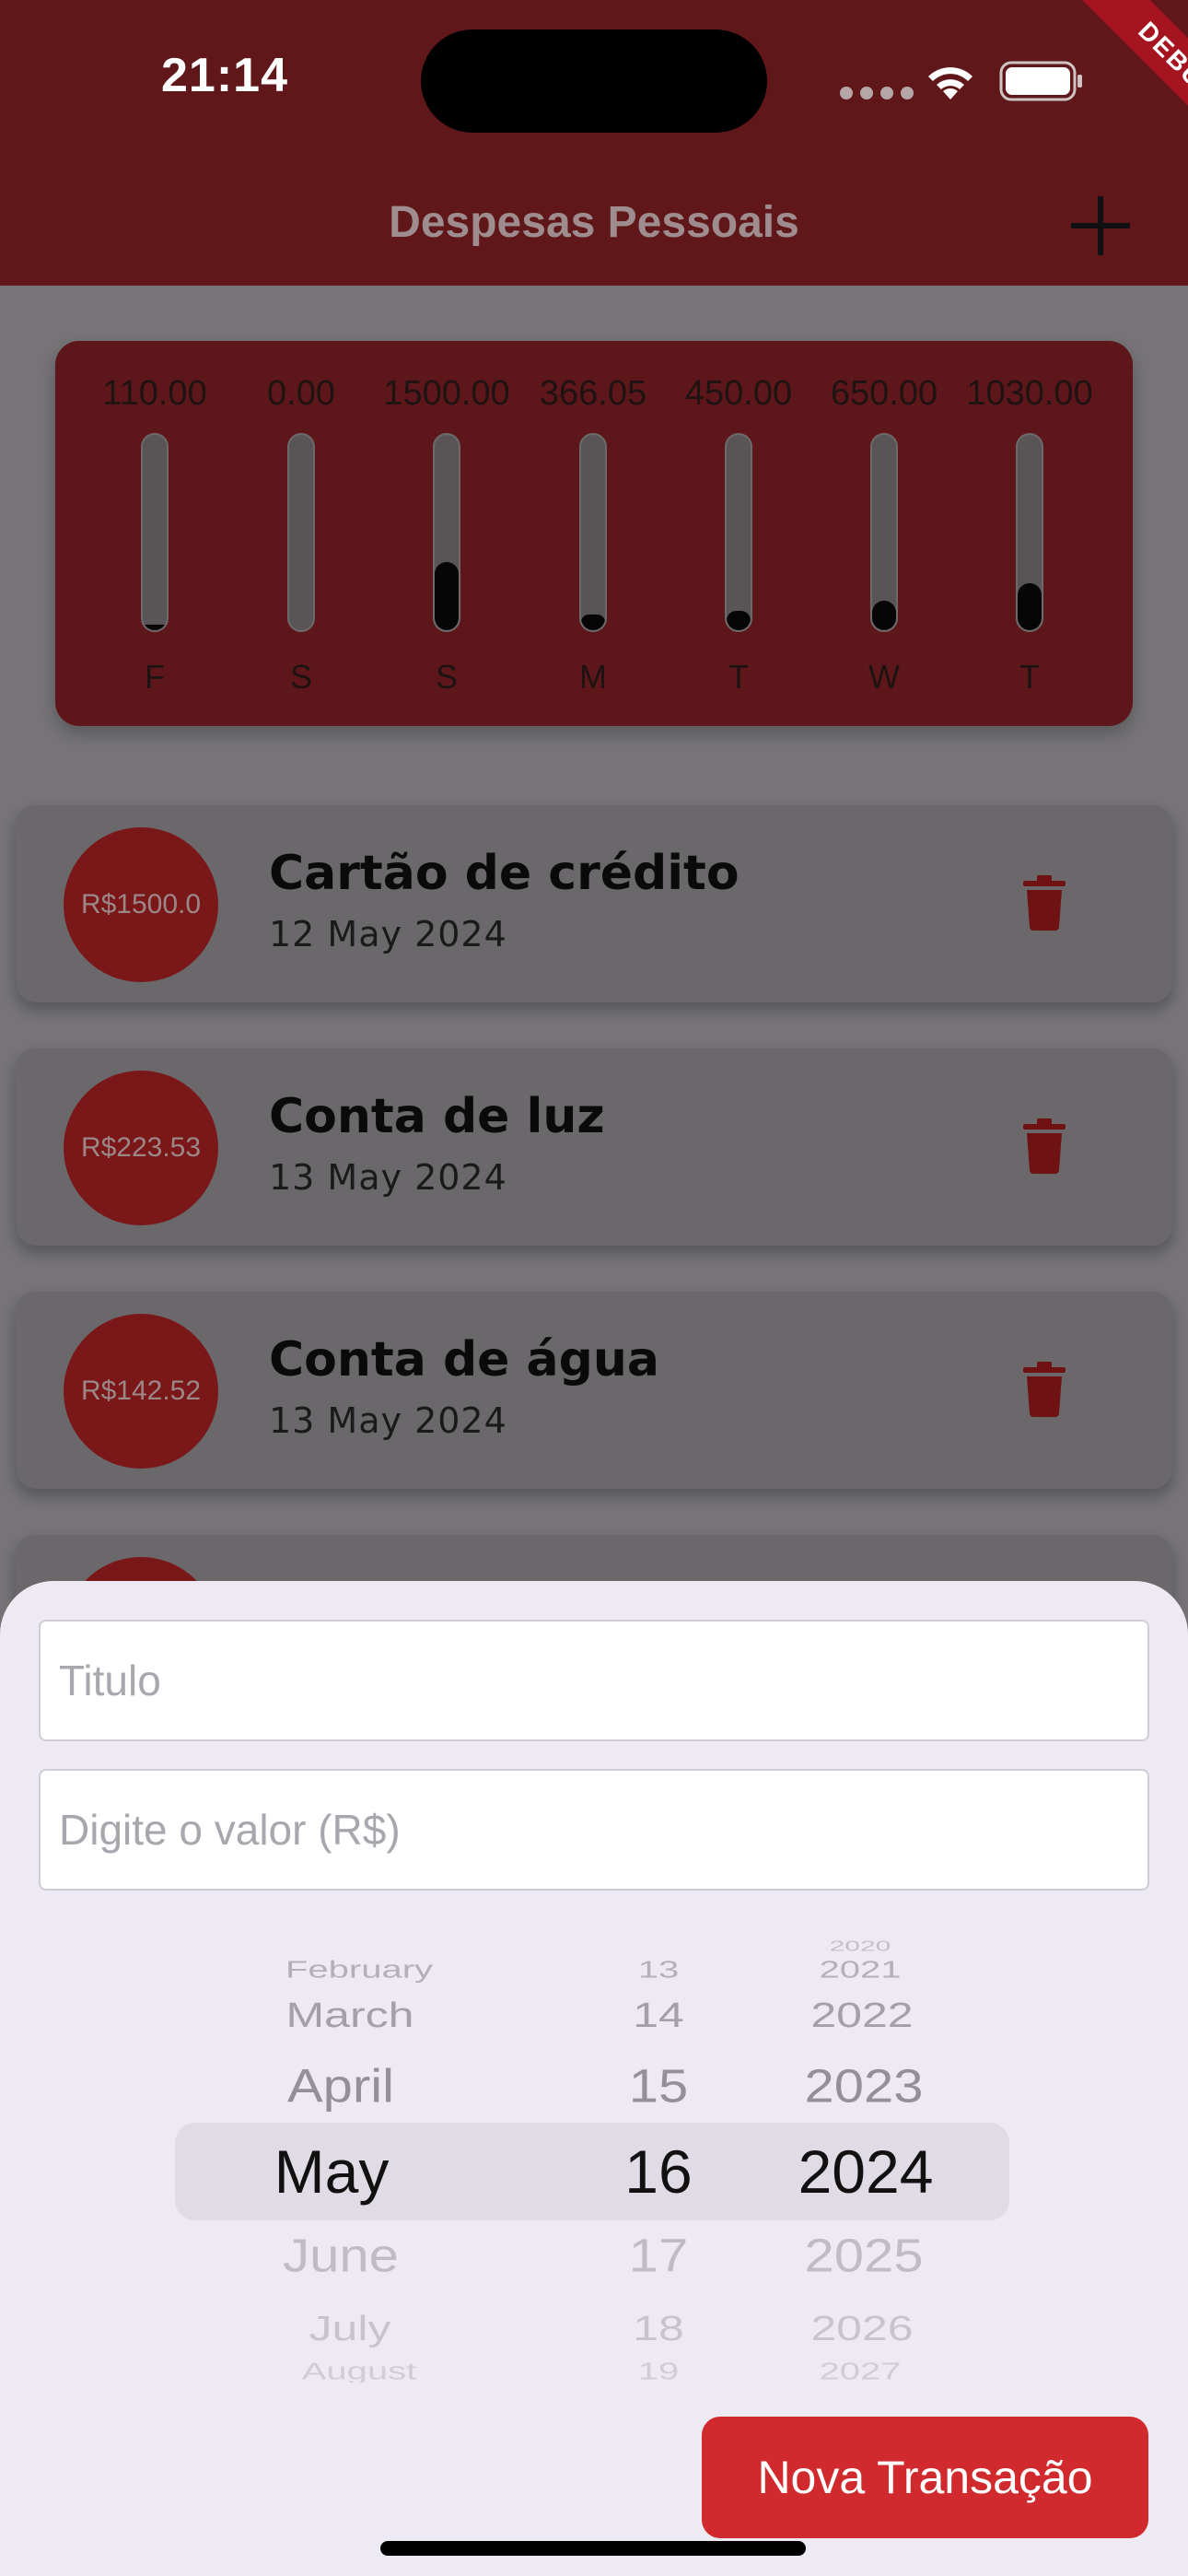 This screenshot has height=2576, width=1188. I want to click on transaction-card: R$142.52 Conta de água 13 May 2024, so click(594, 1390).